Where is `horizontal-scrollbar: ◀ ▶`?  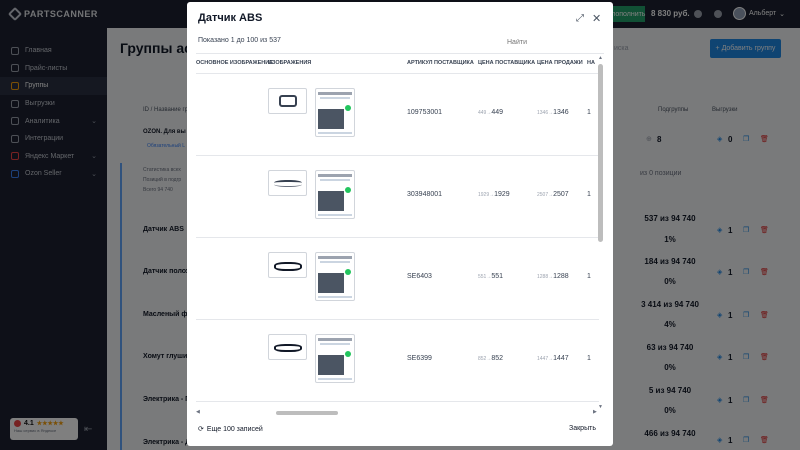
horizontal-scrollbar: ◀ ▶ is located at coordinates (397, 412).